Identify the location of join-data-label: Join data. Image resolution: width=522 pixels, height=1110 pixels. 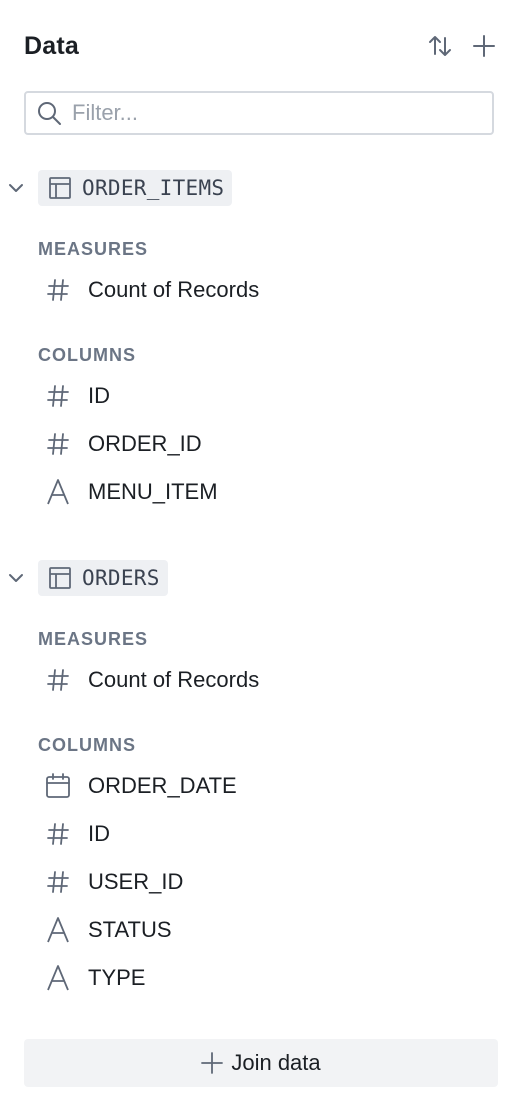
(276, 1062).